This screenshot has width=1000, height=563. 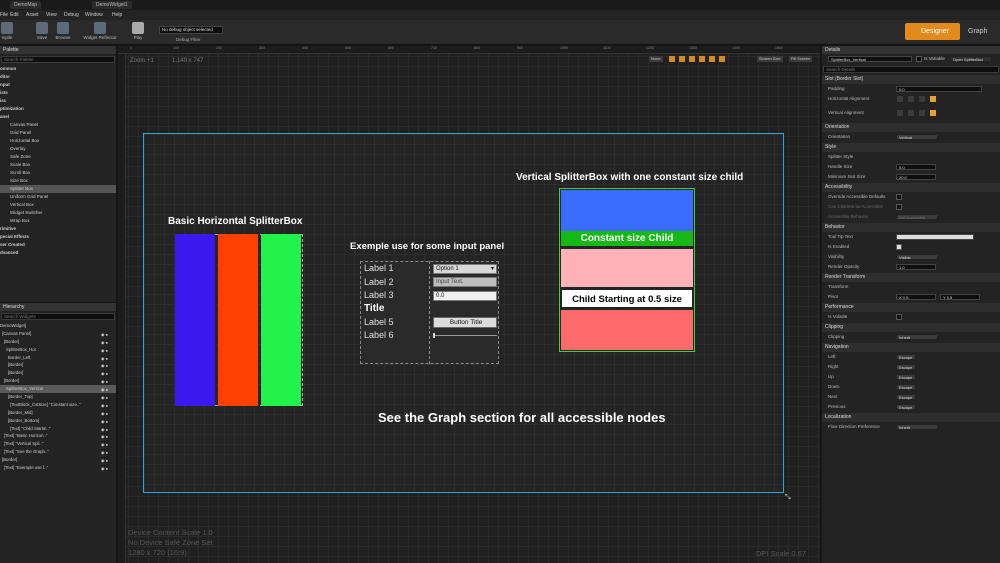 I want to click on palette-widget-item: Horizontal Box, so click(x=58, y=141).